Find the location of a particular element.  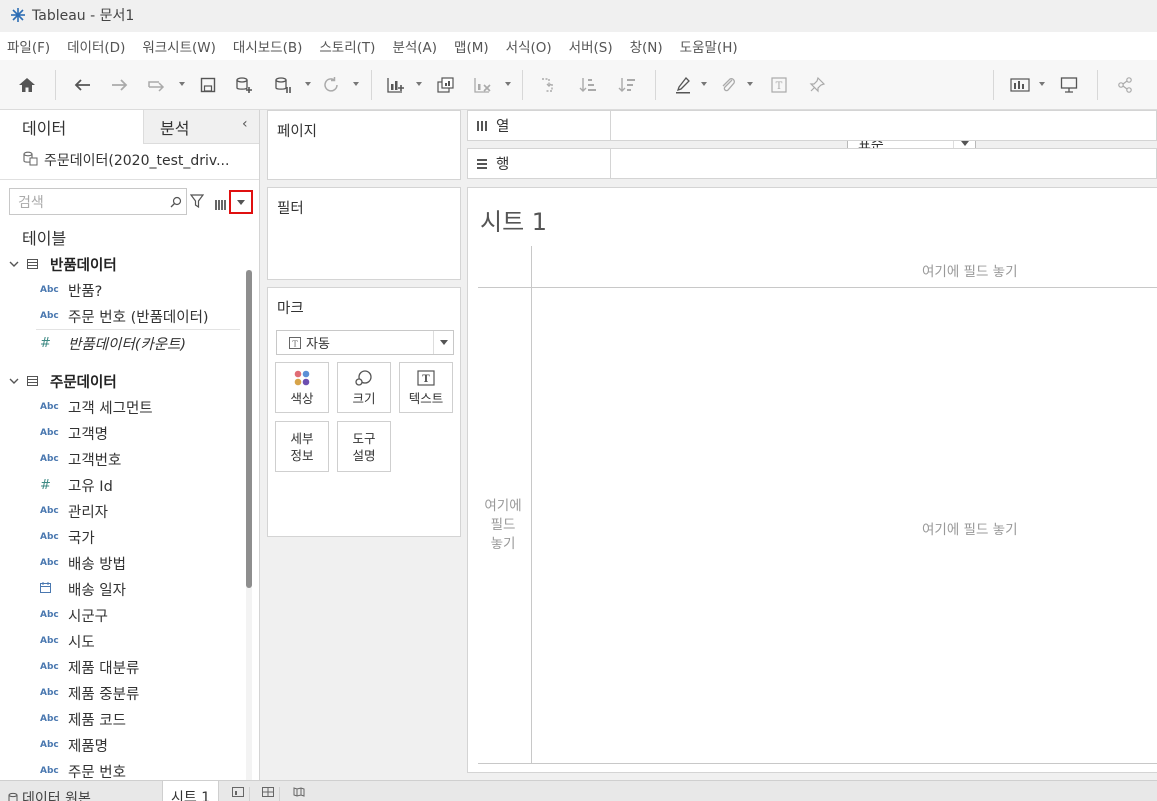

clear-dropdown-icon is located at coordinates (508, 84).